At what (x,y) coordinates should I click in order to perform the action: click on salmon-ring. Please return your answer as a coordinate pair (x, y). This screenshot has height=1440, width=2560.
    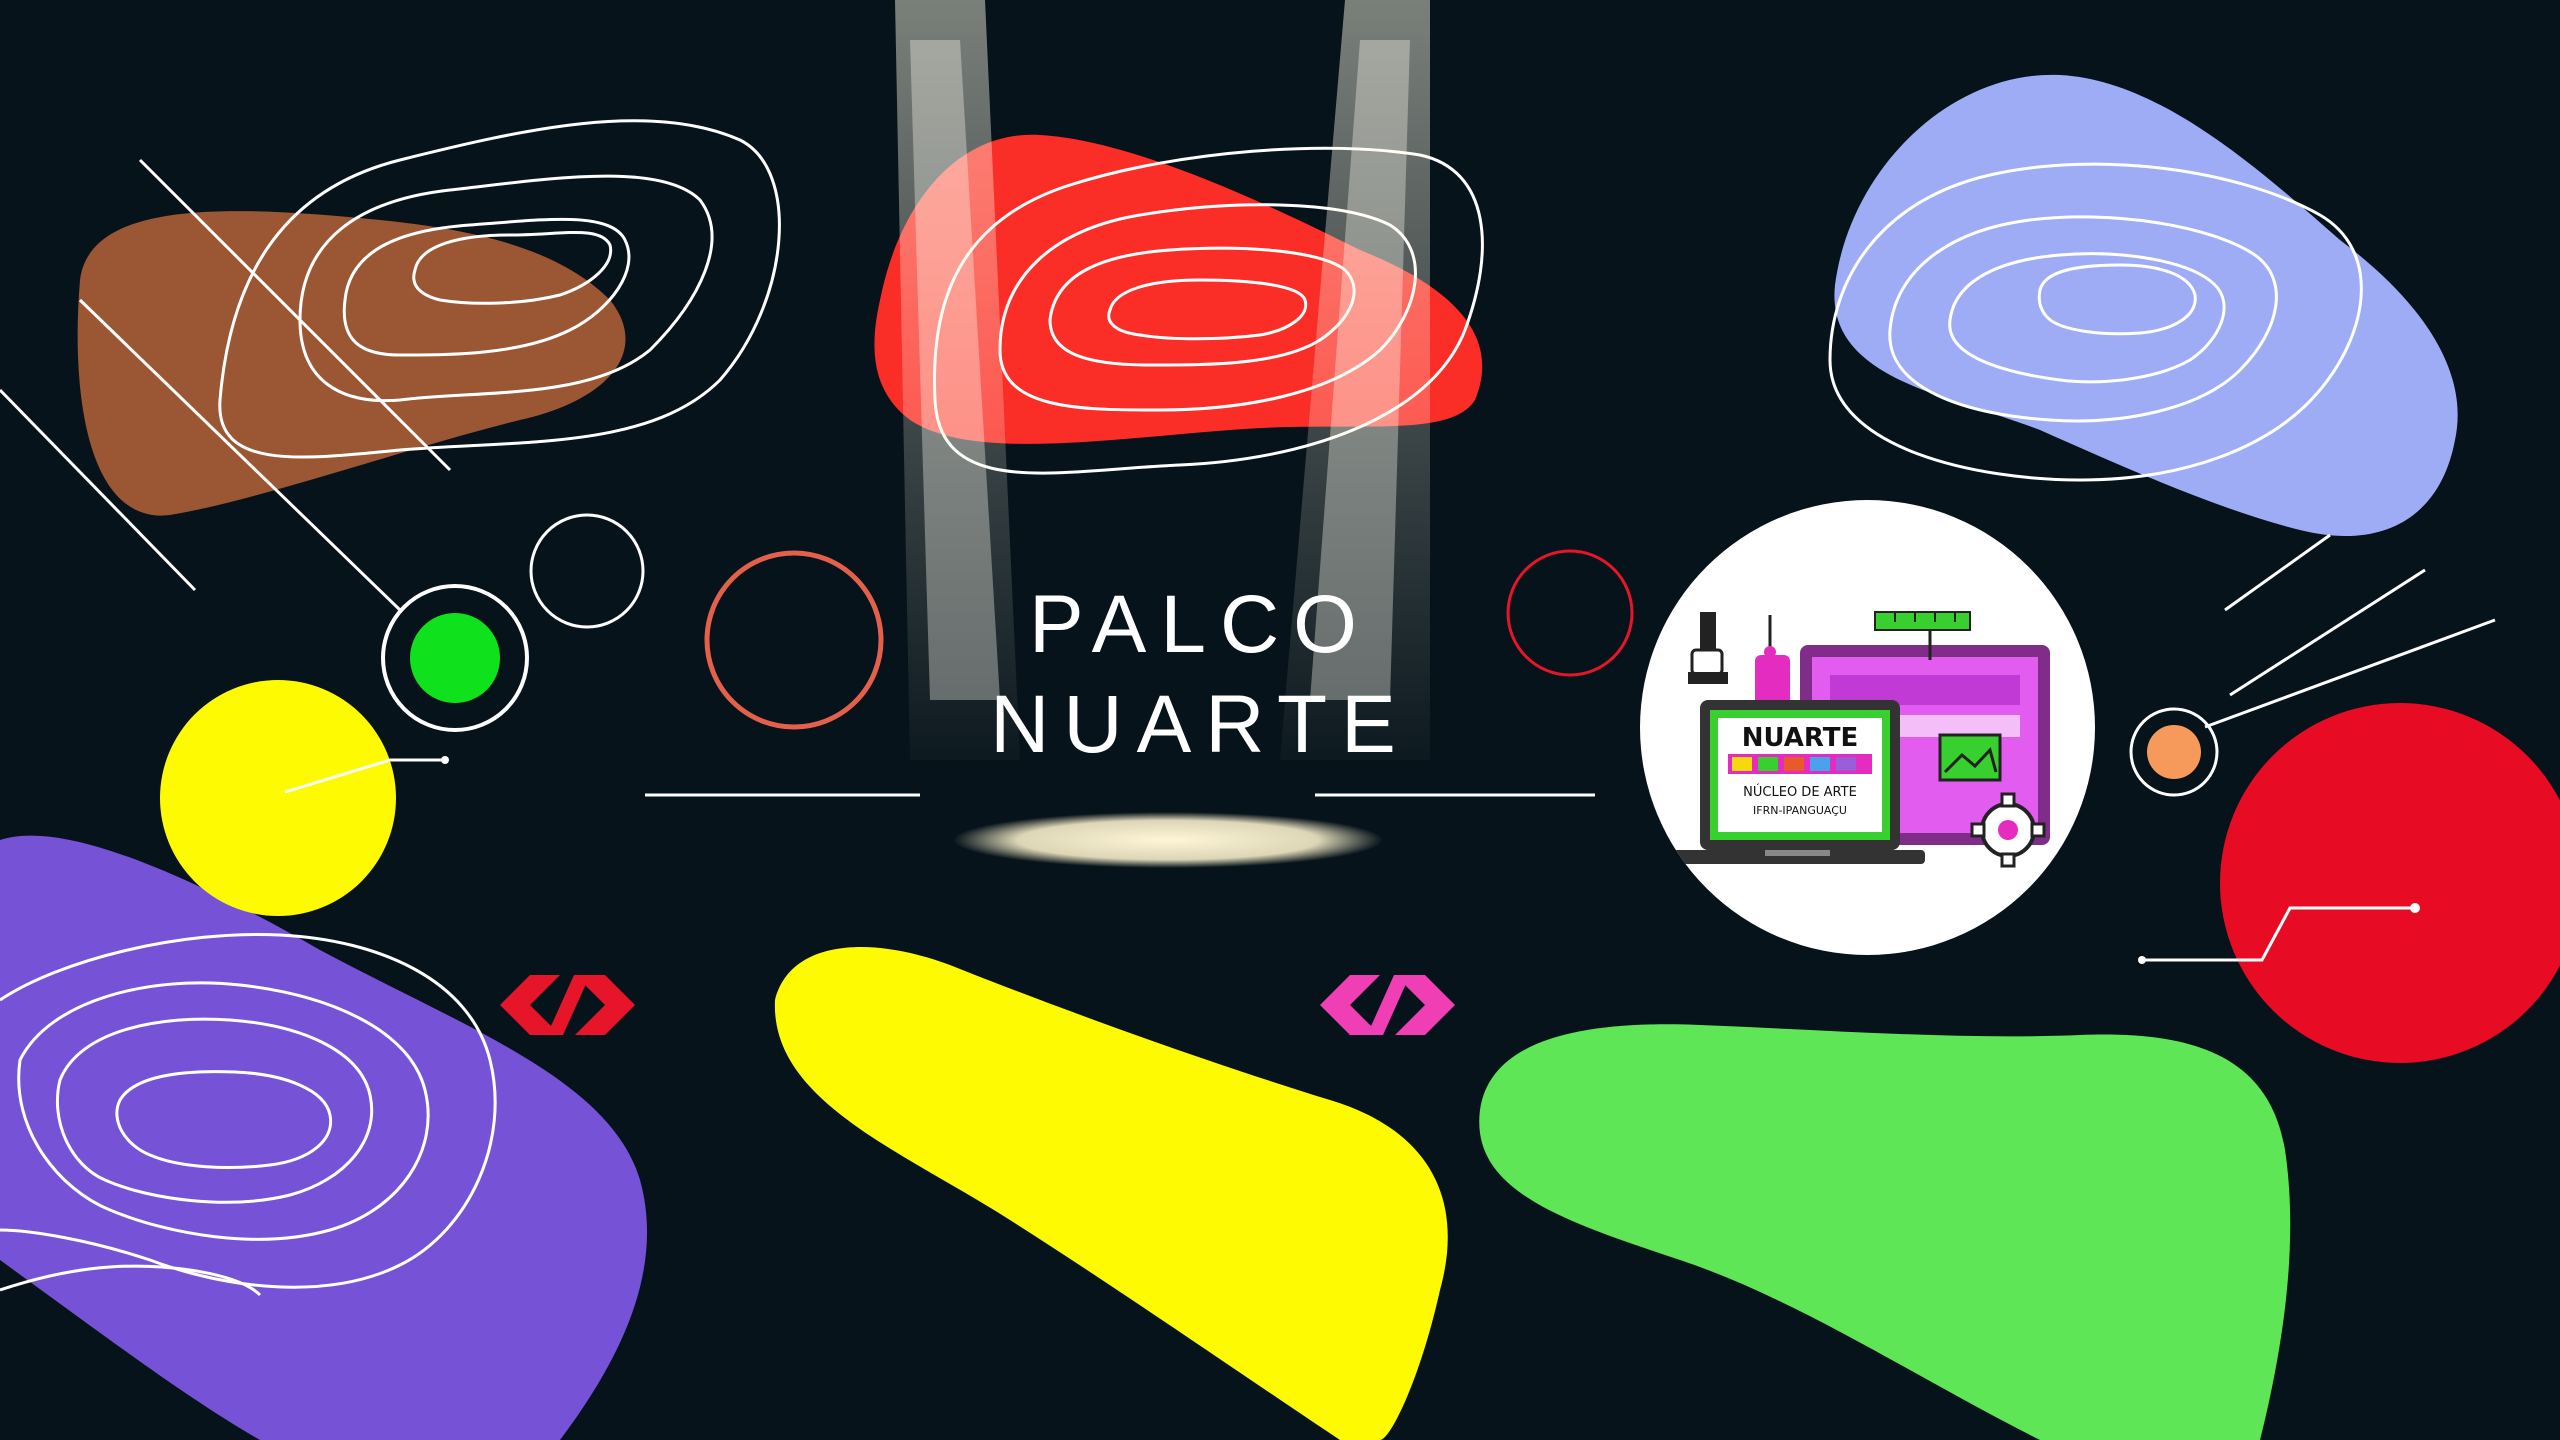
    Looking at the image, I should click on (794, 640).